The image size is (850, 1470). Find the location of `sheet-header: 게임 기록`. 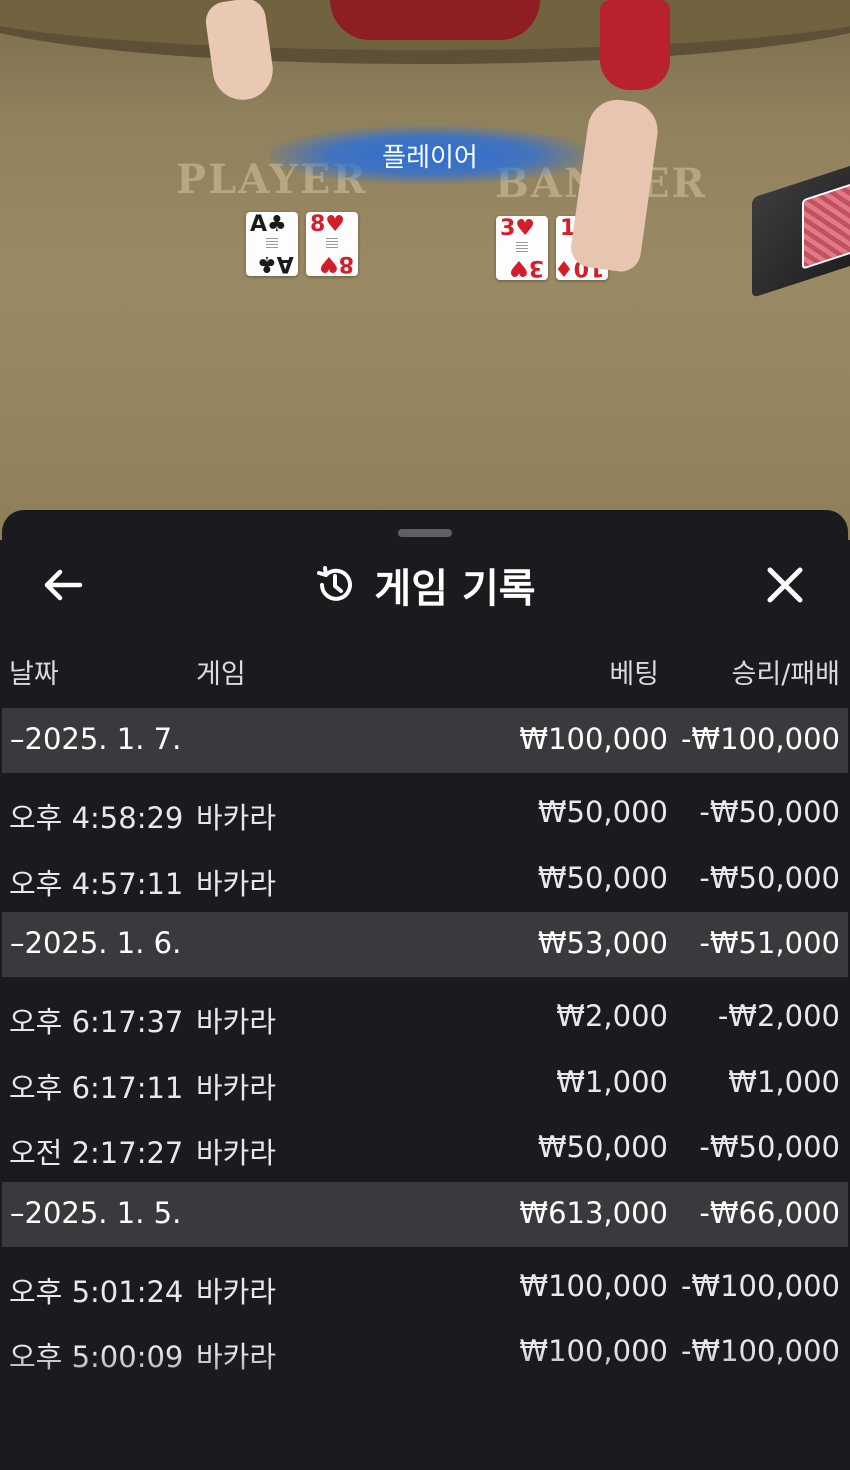

sheet-header: 게임 기록 is located at coordinates (425, 585).